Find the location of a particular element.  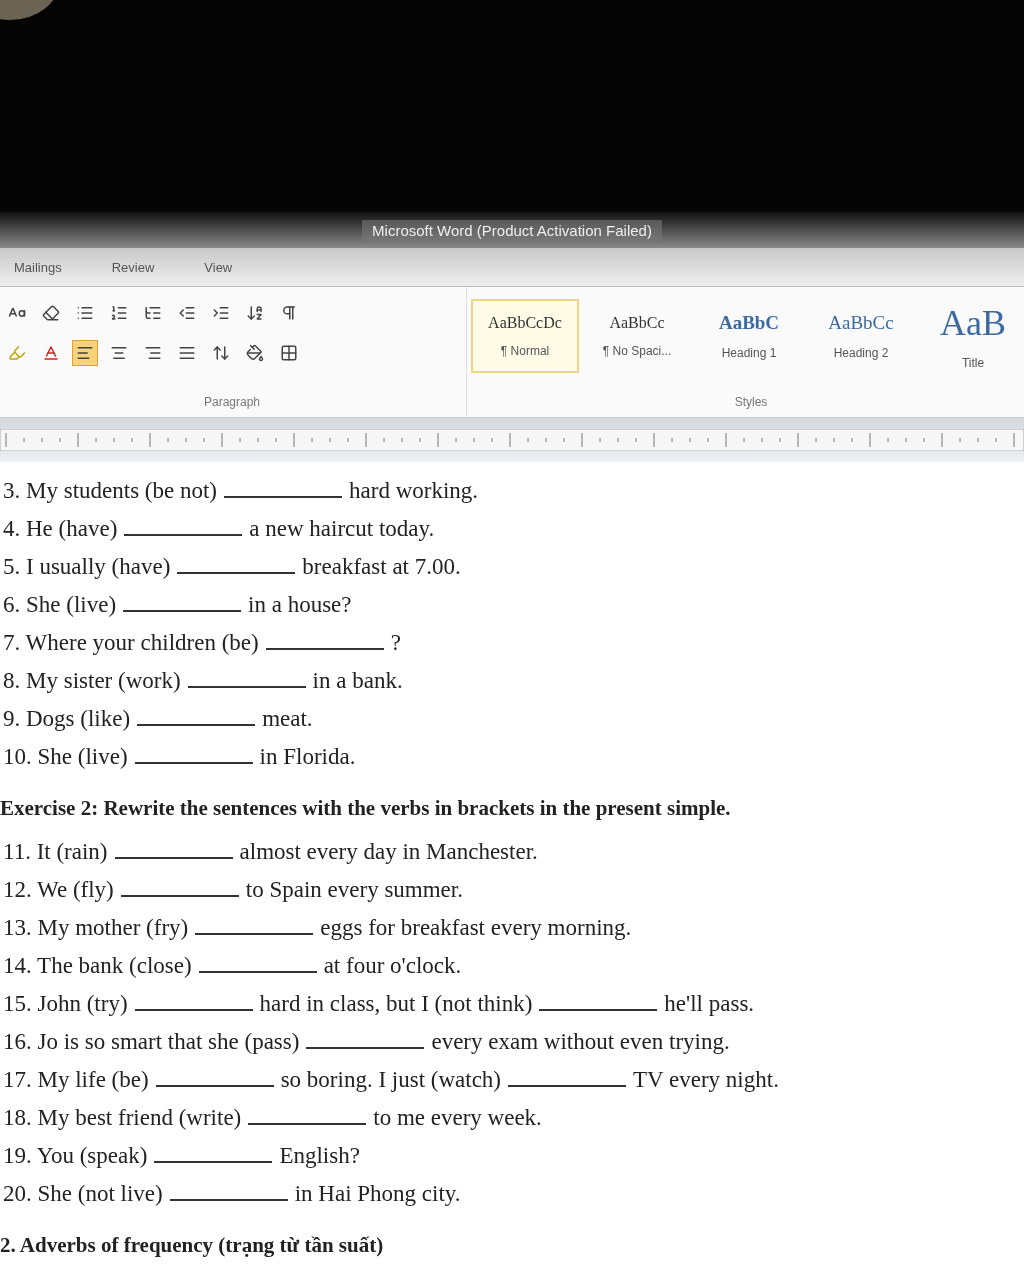

section-heading: 2. Adverbs of frequency (trạng từ tần suất) is located at coordinates (192, 1245).